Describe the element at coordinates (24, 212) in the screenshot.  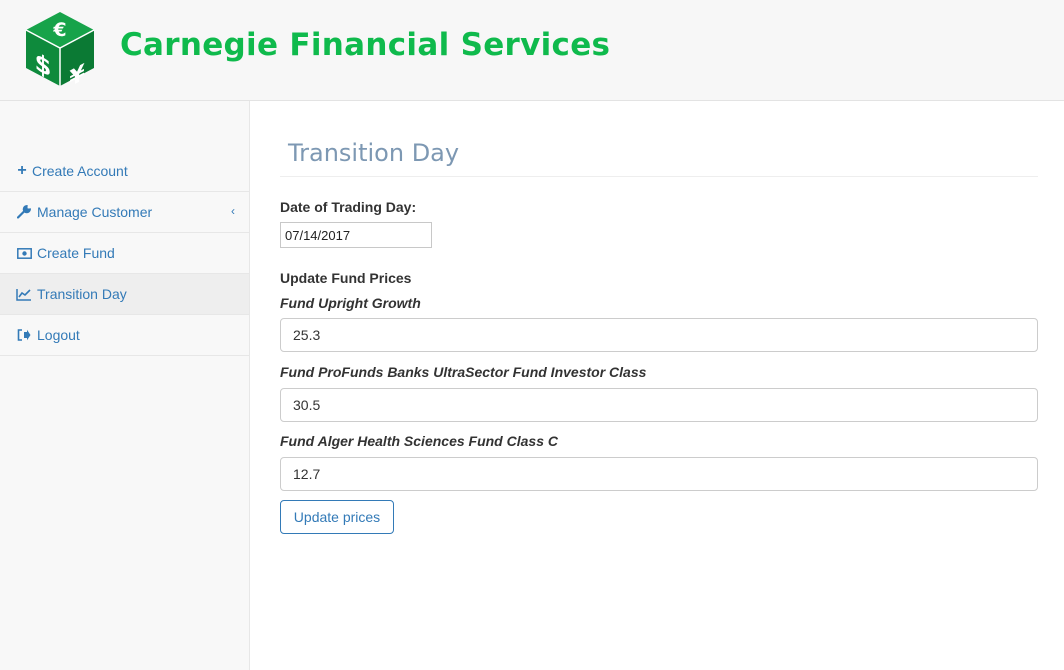
I see `wrench-icon` at that location.